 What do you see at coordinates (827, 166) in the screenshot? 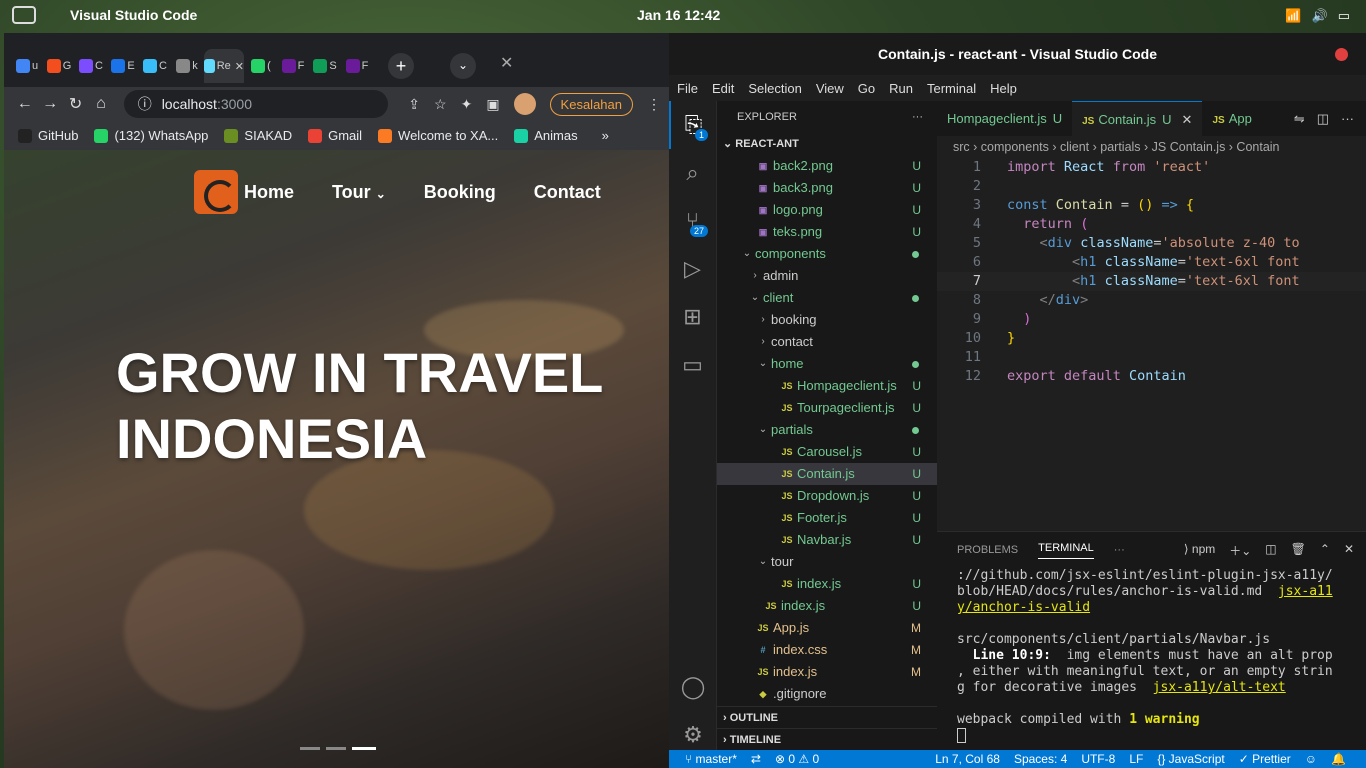
I see `tree-file: ▣ back2.png U` at bounding box center [827, 166].